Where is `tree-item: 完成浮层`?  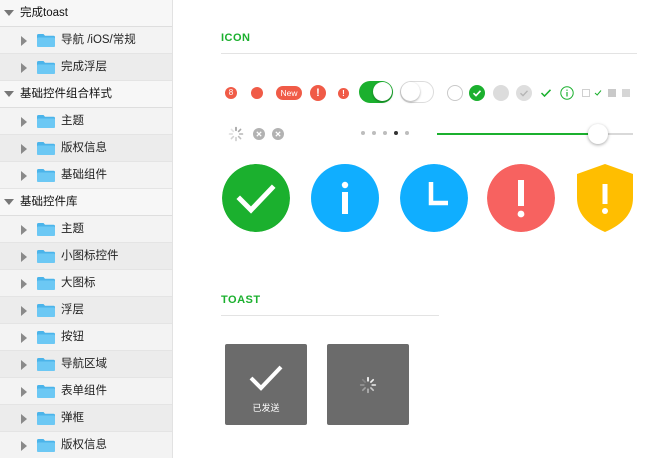
tree-item: 完成浮层 is located at coordinates (86, 67).